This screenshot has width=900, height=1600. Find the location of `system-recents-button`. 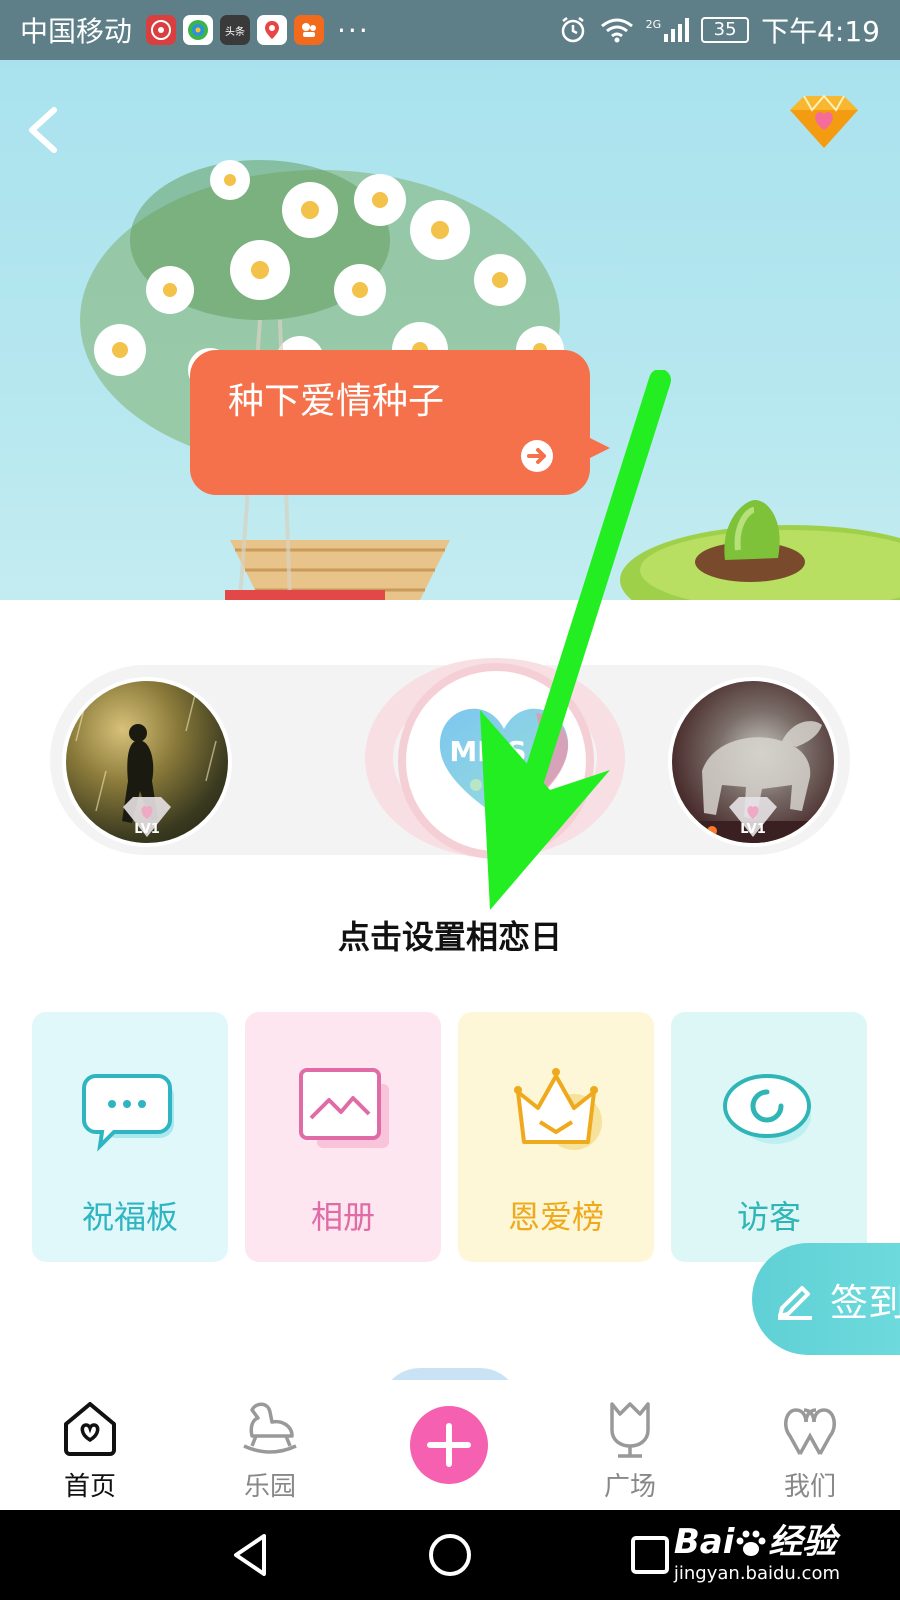

system-recents-button is located at coordinates (650, 1555).